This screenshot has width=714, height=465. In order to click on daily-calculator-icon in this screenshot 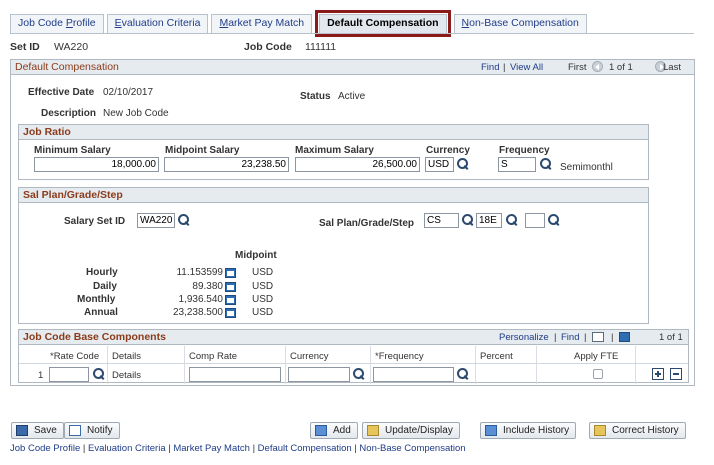, I will do `click(230, 287)`.